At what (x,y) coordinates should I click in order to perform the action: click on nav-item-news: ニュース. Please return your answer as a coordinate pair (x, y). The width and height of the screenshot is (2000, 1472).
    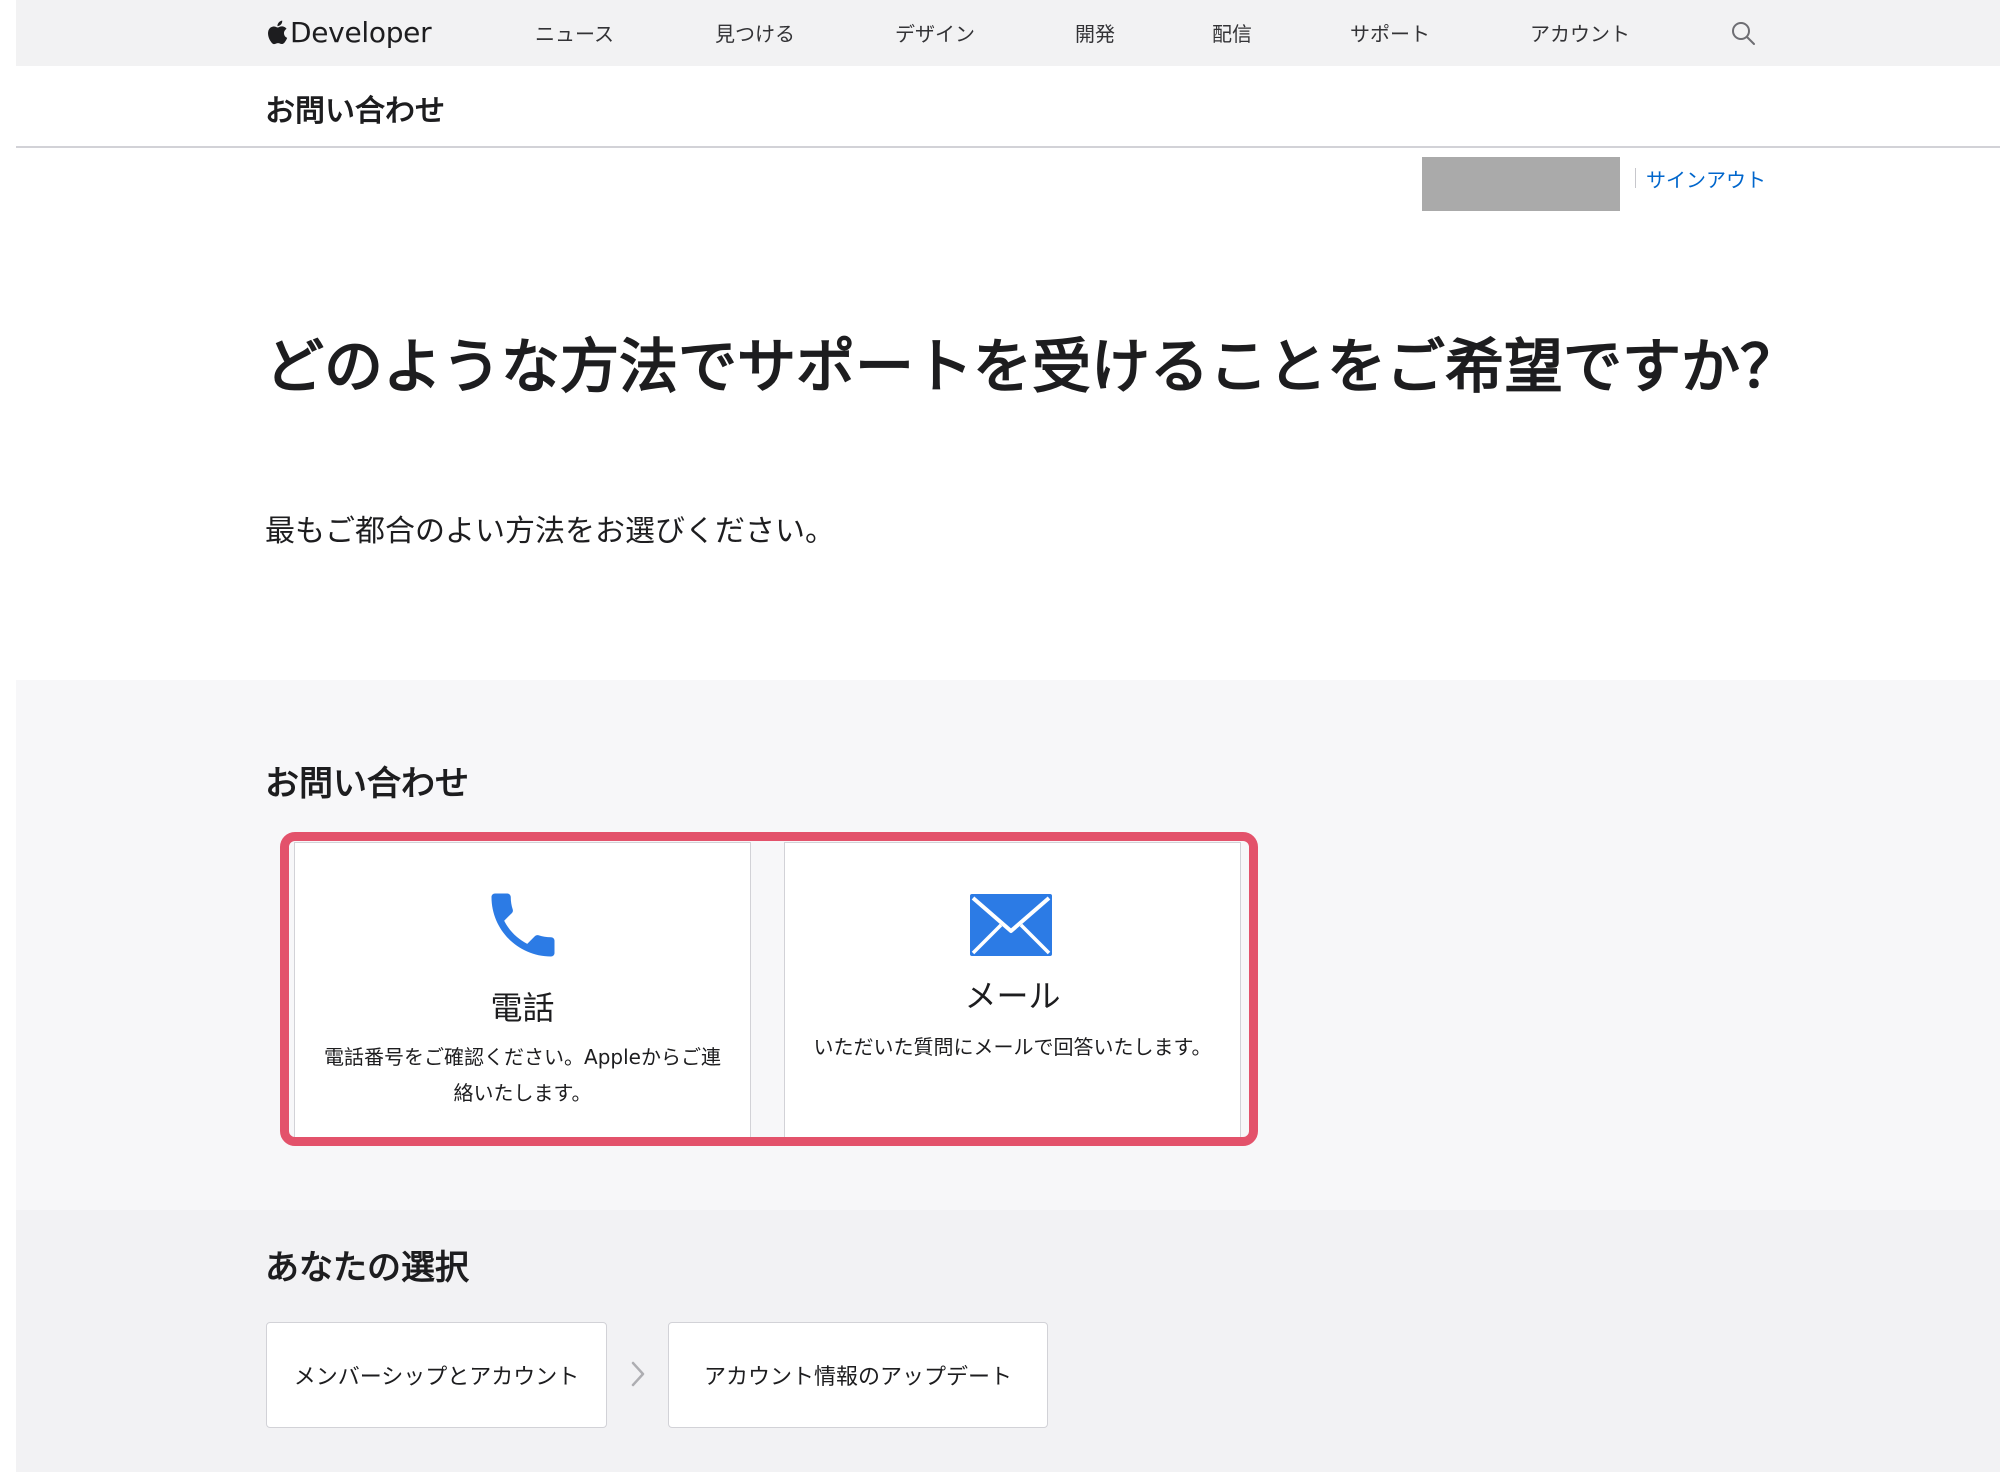
    Looking at the image, I should click on (574, 32).